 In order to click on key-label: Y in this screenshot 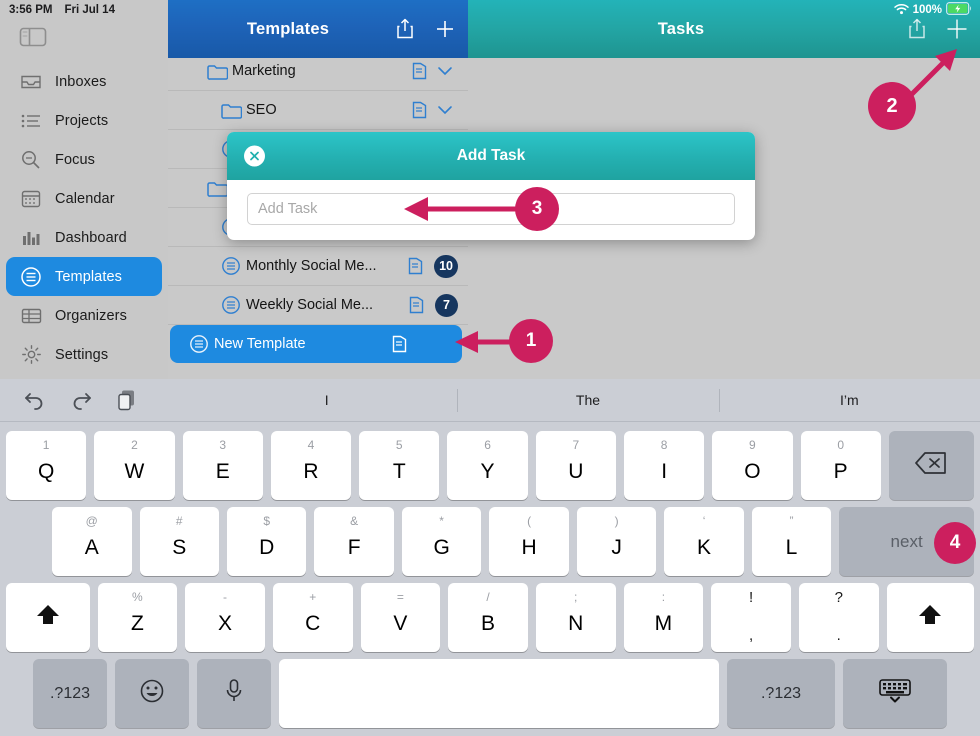, I will do `click(487, 471)`.